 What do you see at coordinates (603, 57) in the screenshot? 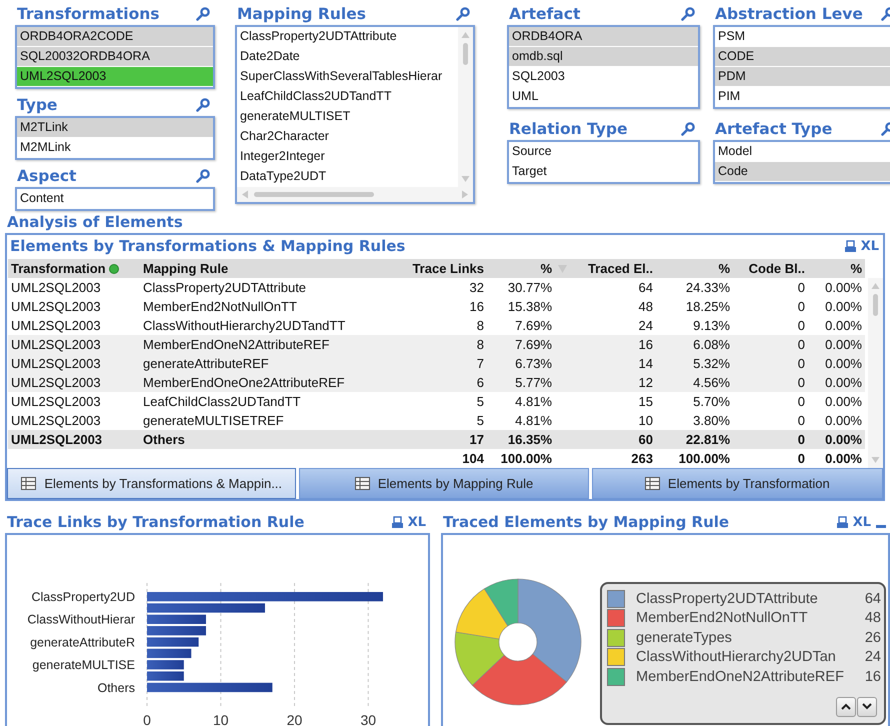
I see `list-item: omdb.sql` at bounding box center [603, 57].